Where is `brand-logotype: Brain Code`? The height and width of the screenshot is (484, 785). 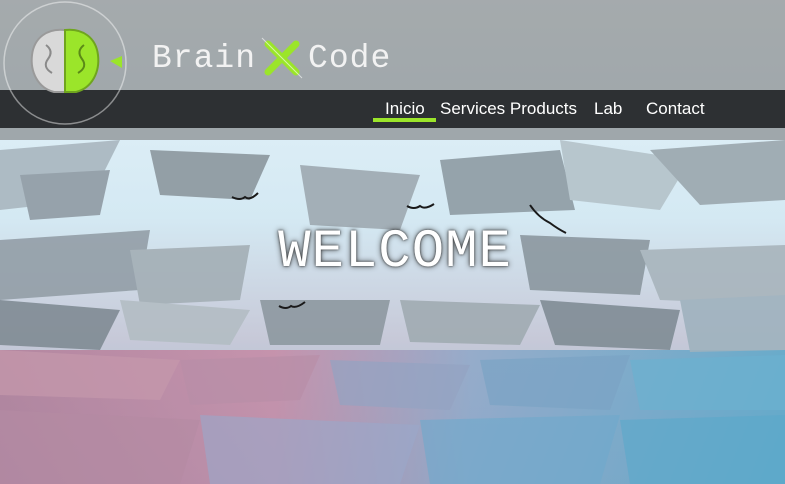 brand-logotype: Brain Code is located at coordinates (272, 58).